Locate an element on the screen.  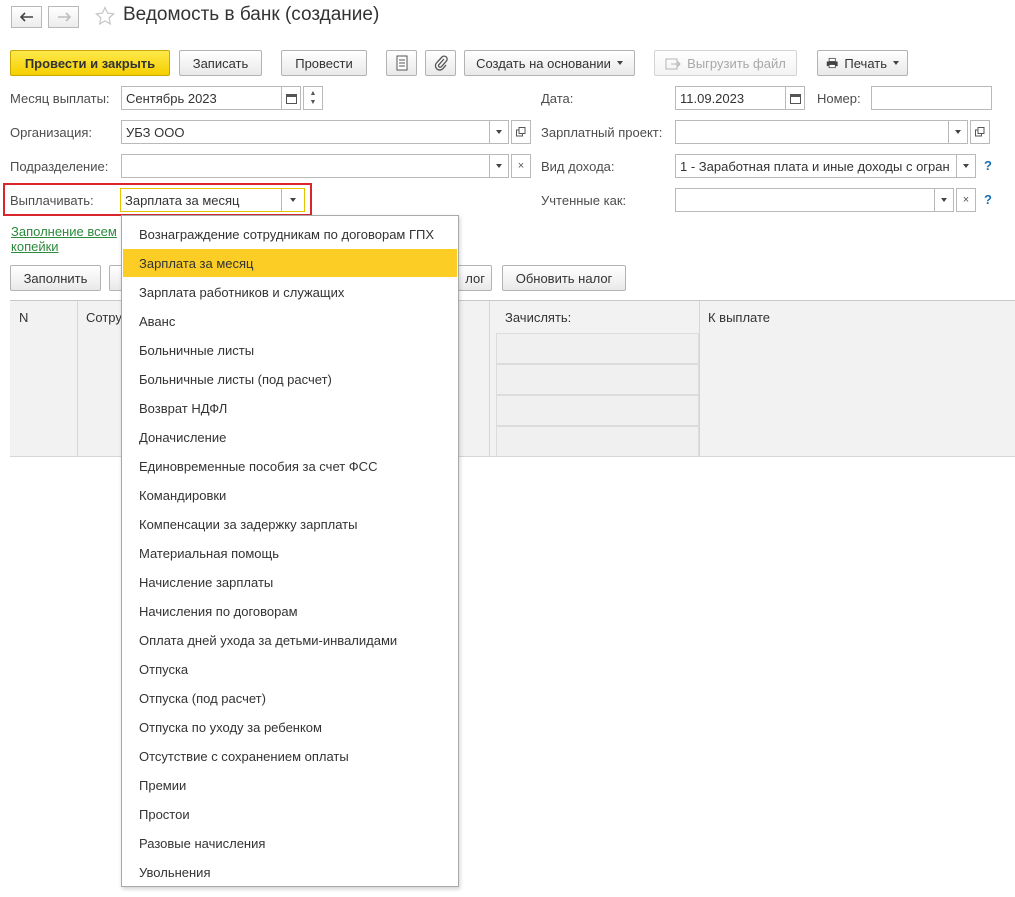
table-header-accrue: Зачислять: is located at coordinates (538, 317).